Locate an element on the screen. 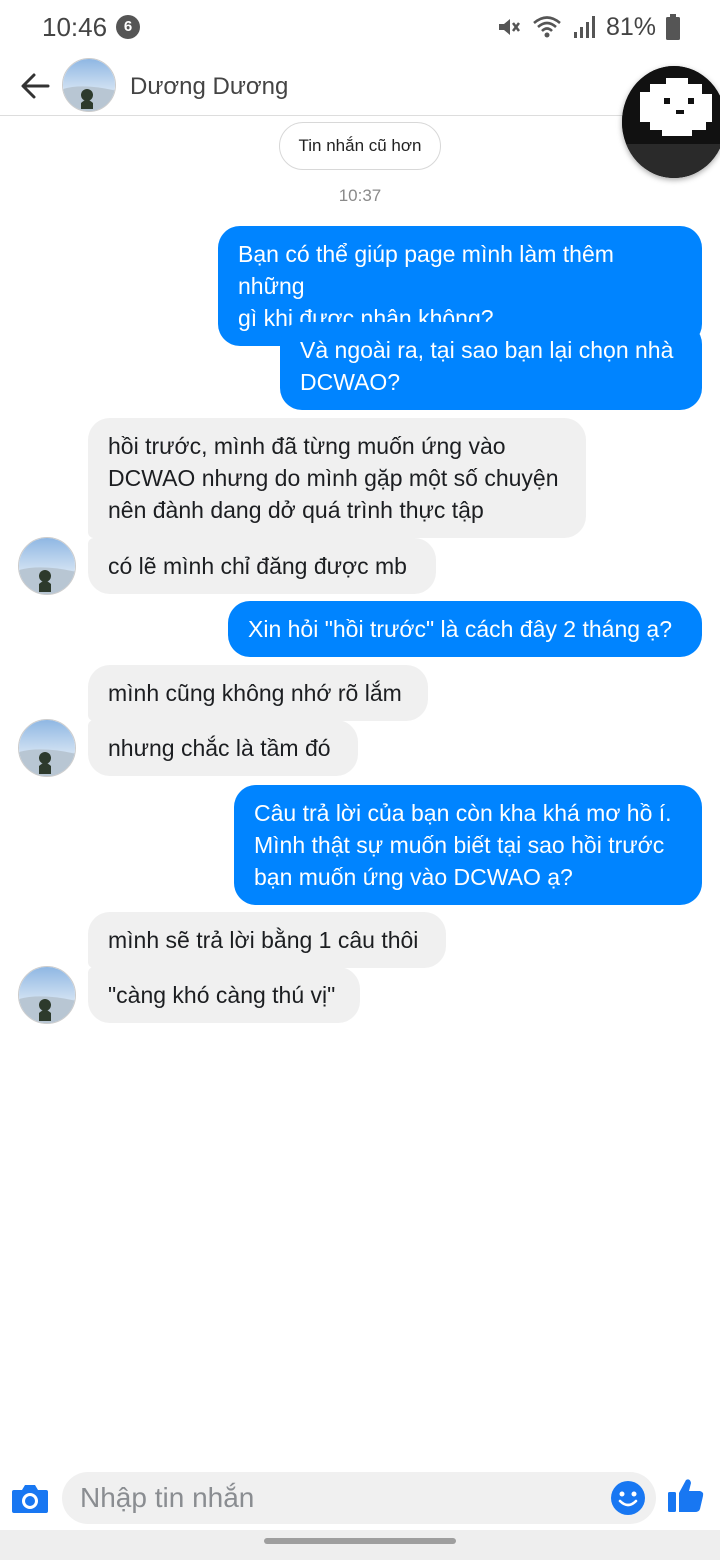  emoji-icon is located at coordinates (628, 1498).